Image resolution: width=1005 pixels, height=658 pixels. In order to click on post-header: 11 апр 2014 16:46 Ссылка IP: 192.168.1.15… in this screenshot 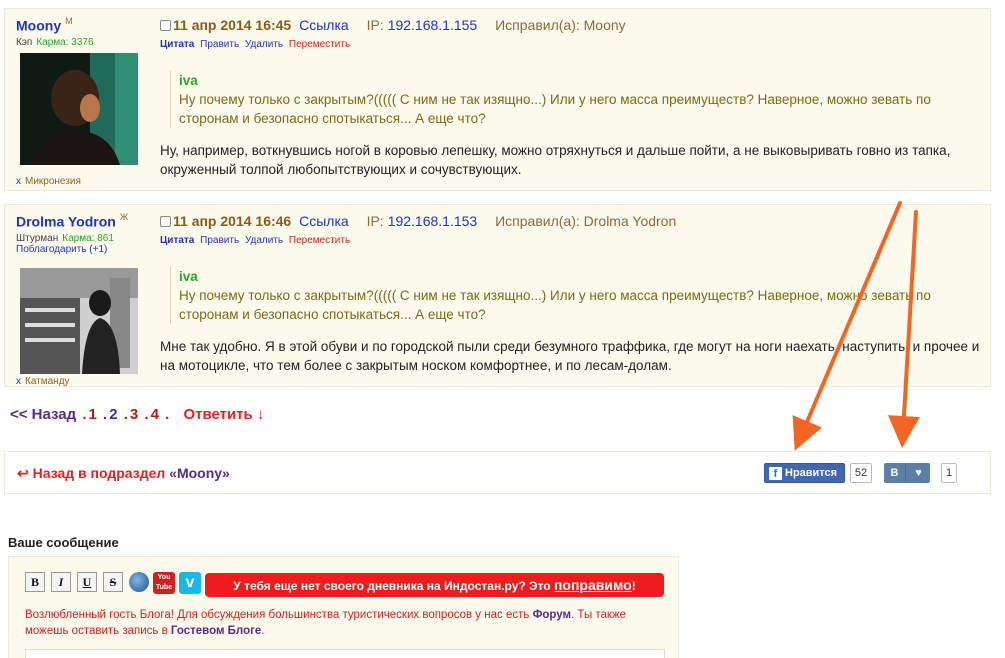, I will do `click(418, 221)`.